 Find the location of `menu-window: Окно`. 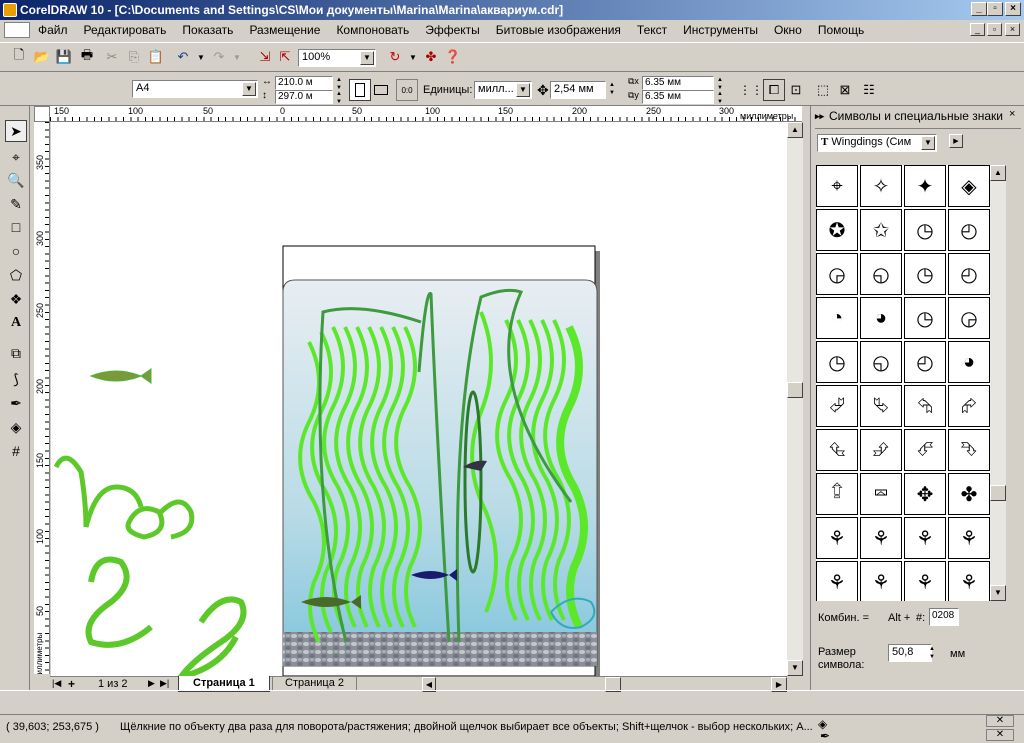

menu-window: Окно is located at coordinates (788, 30).